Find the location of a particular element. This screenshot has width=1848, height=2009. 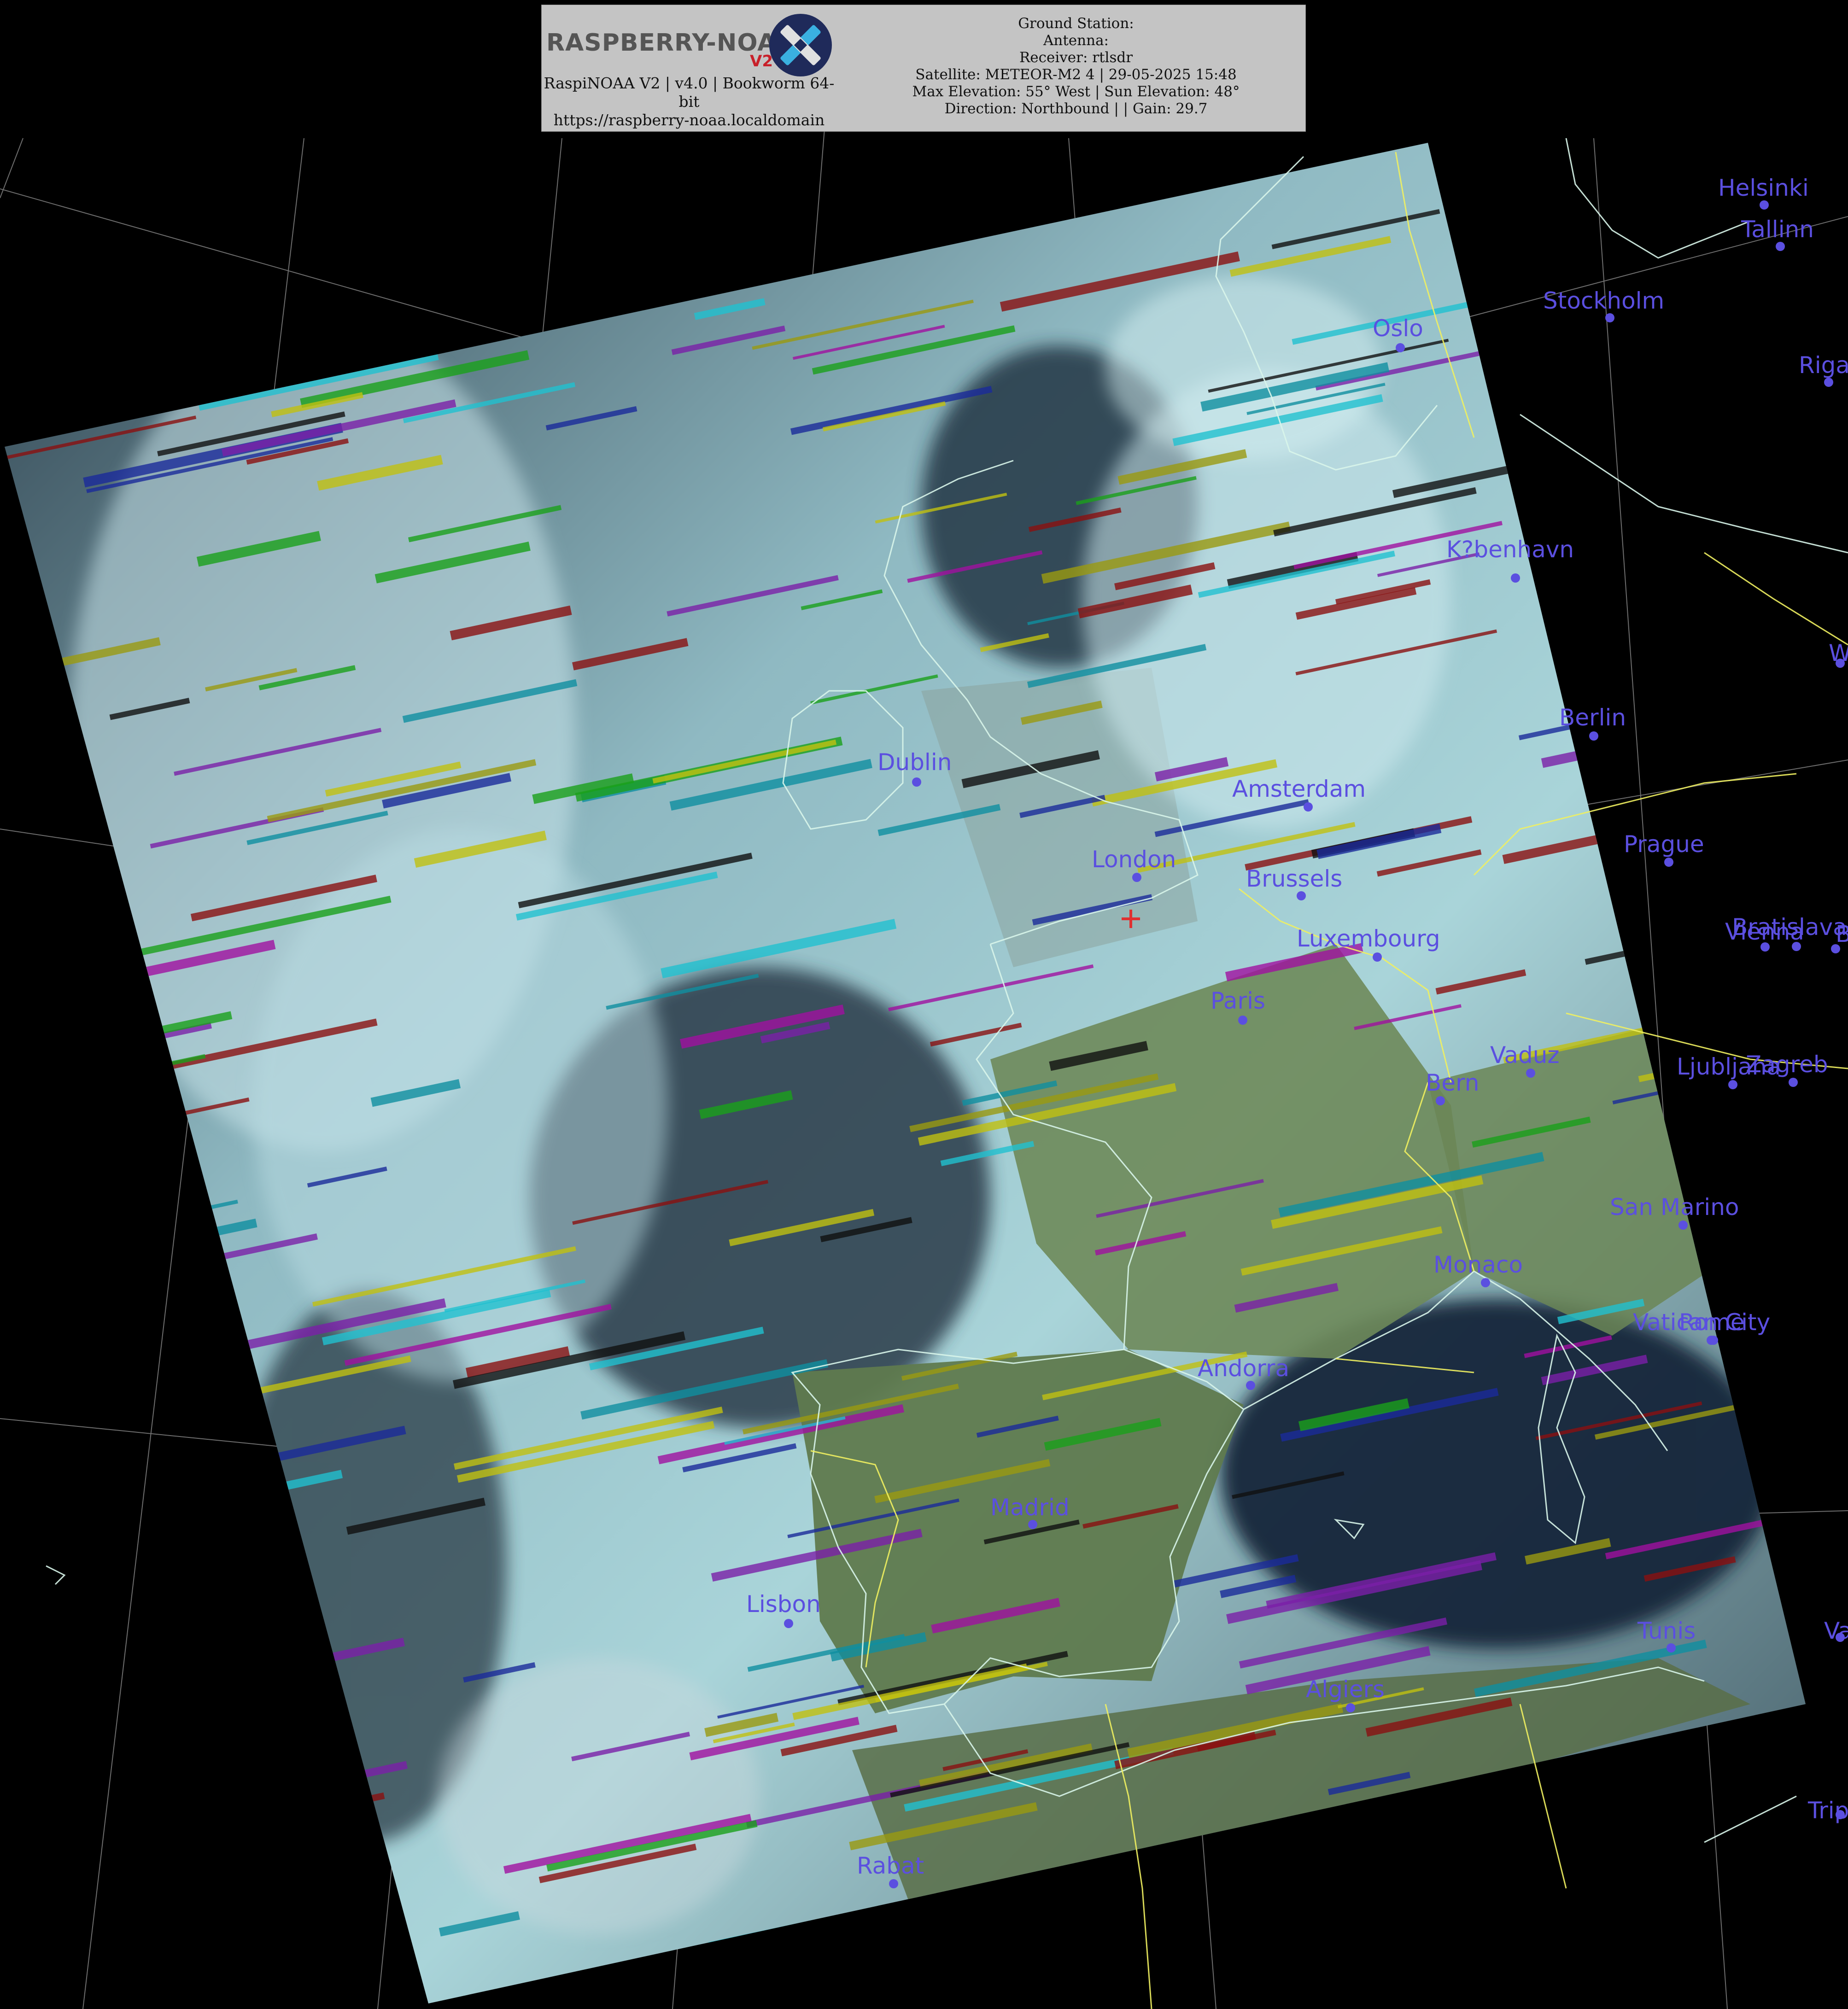

software-version-line-cont: bit is located at coordinates (689, 102).